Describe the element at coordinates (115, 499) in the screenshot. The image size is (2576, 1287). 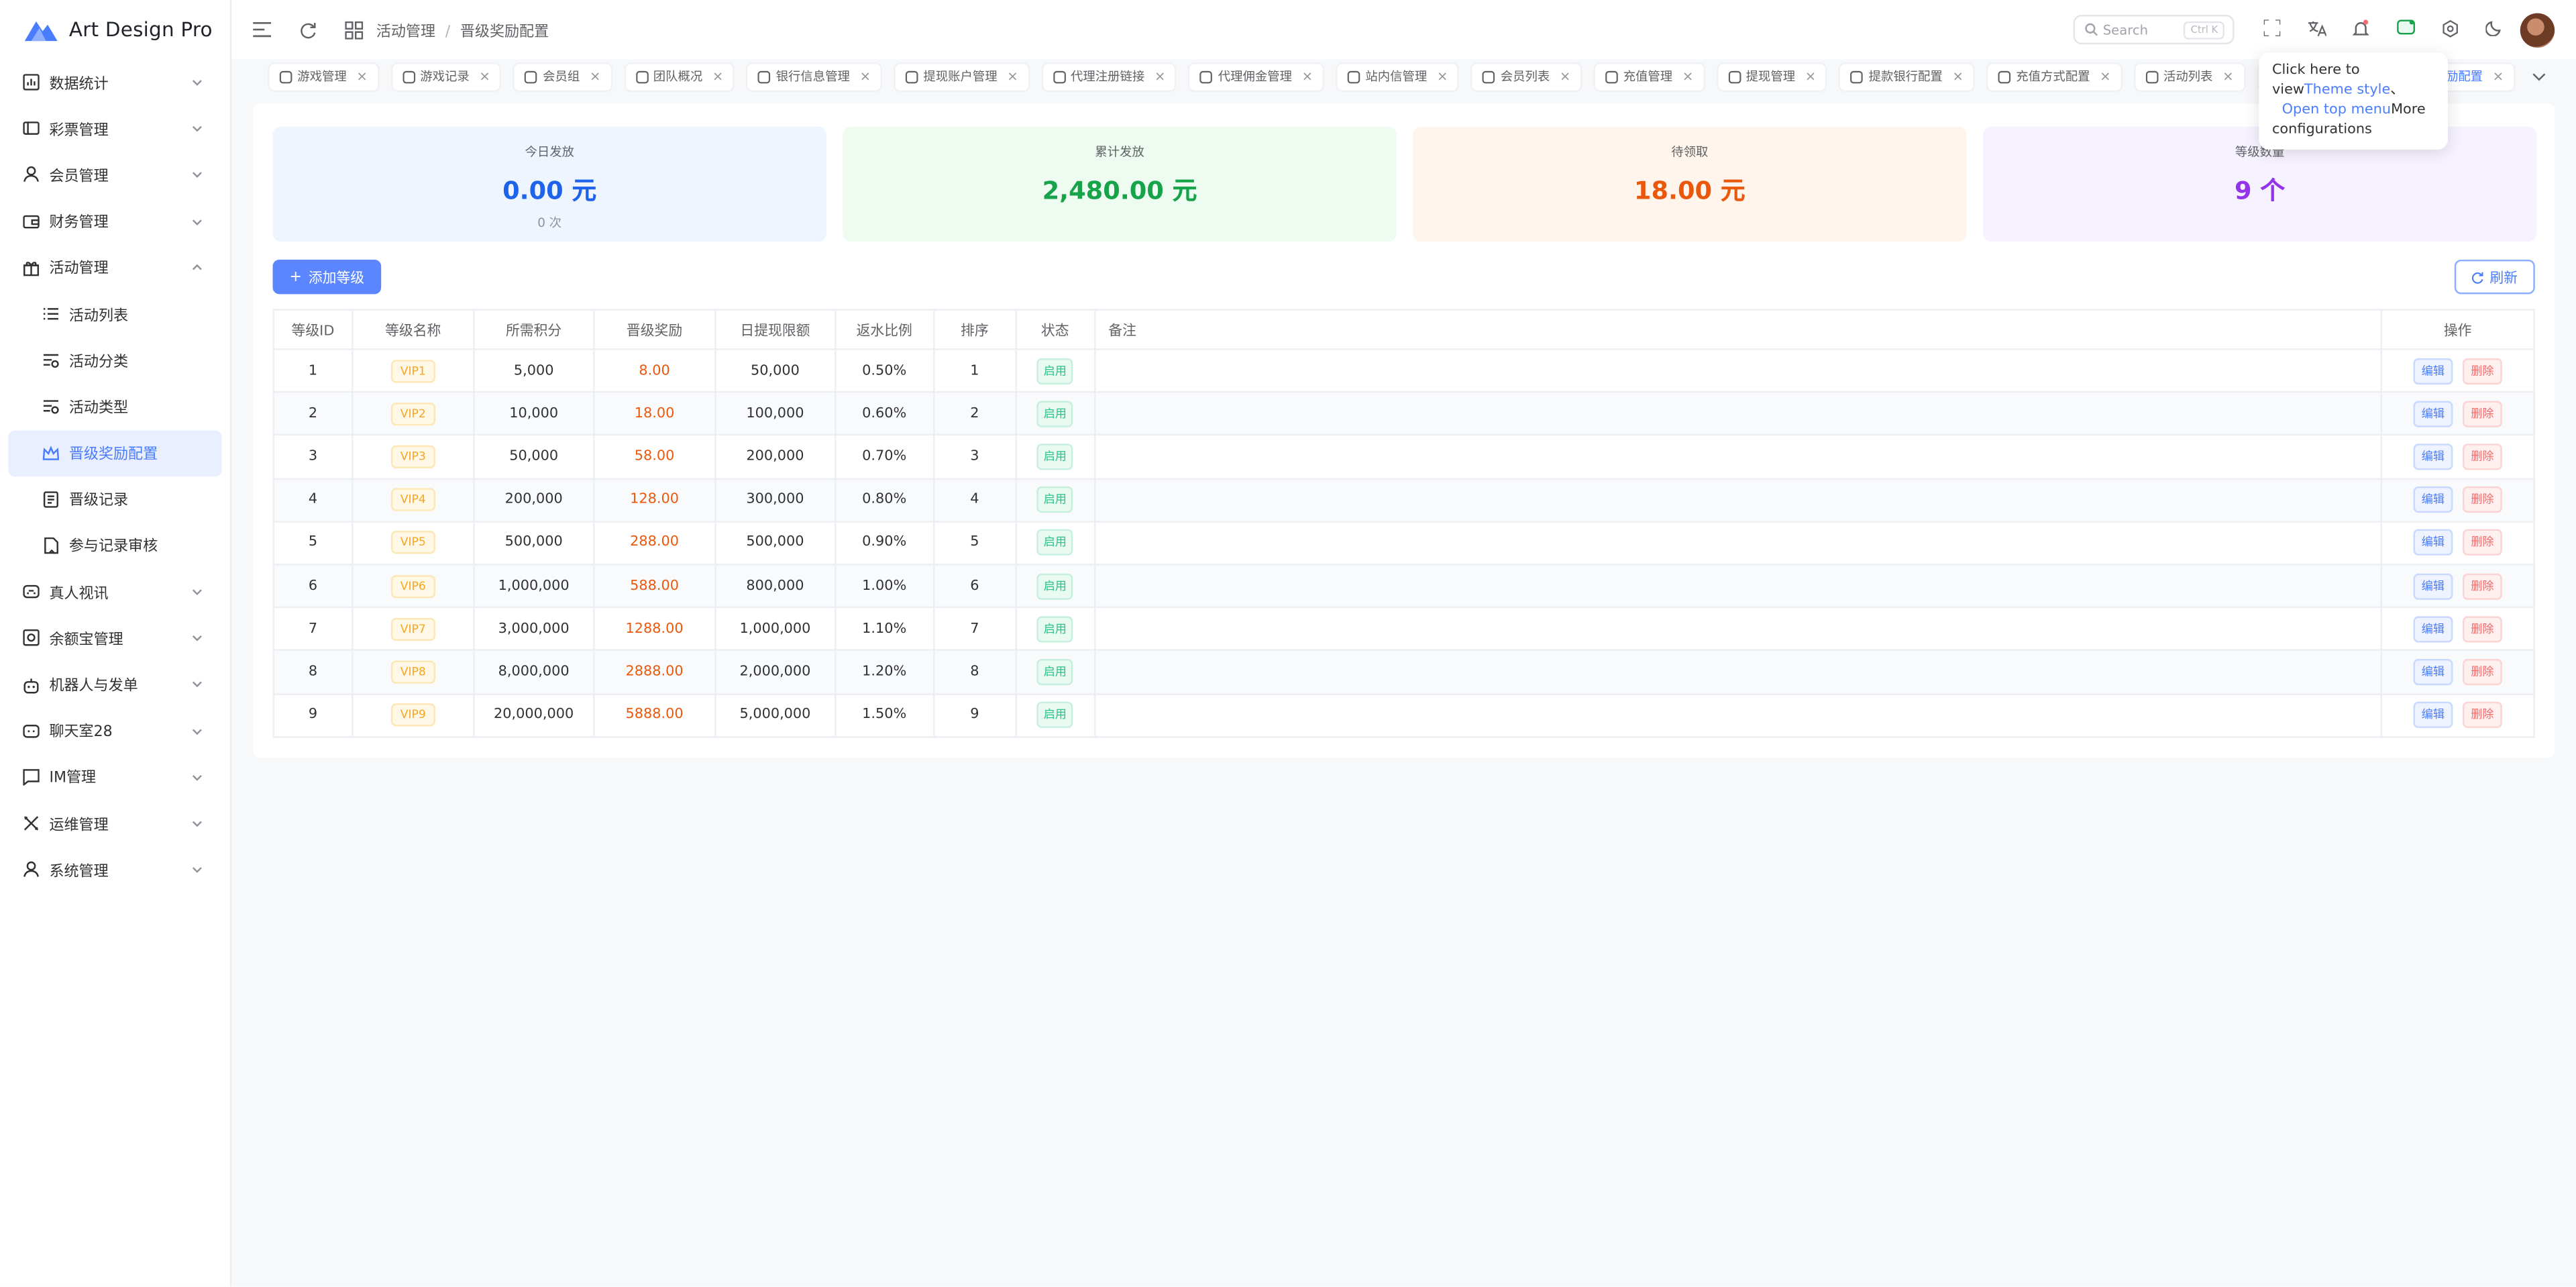
I see `sidebar-item: 晋级记录` at that location.